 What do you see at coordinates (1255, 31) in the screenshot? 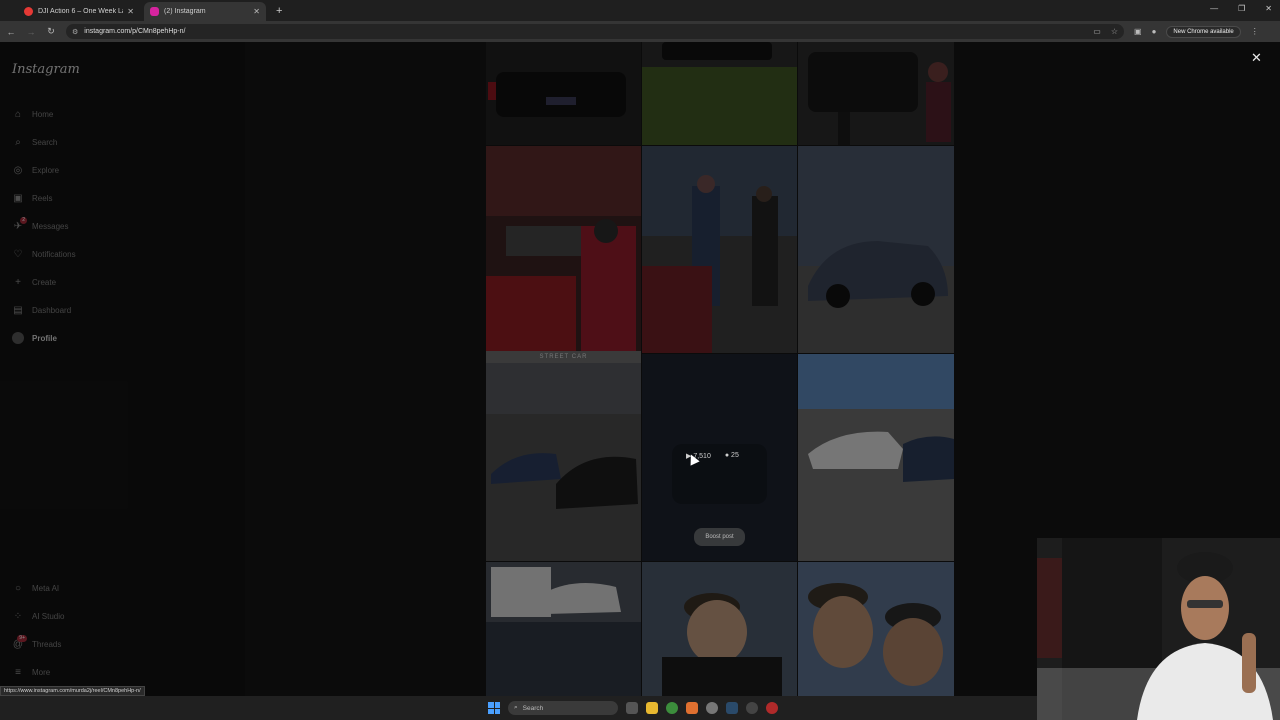
I see `chrome-menu-icon: ⋮` at bounding box center [1255, 31].